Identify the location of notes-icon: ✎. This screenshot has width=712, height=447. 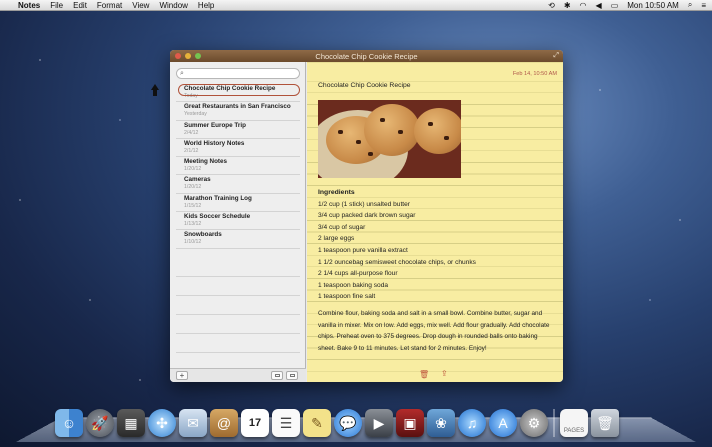
(317, 423).